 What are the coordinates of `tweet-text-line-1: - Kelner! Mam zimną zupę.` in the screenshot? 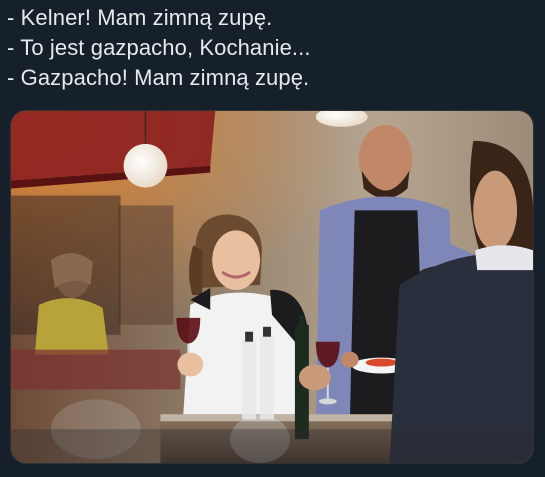 It's located at (140, 17).